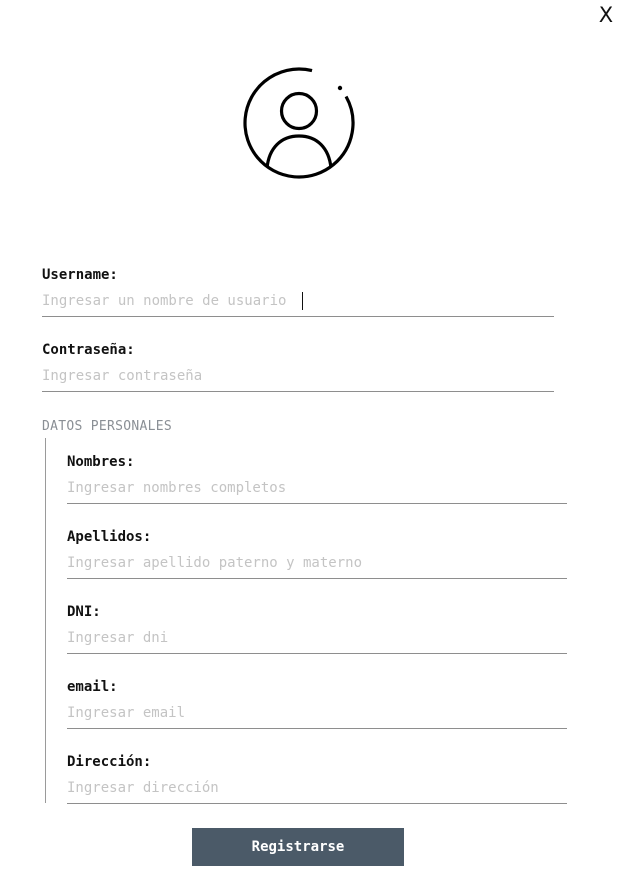  I want to click on apellidos-label: Apellidos:, so click(109, 537).